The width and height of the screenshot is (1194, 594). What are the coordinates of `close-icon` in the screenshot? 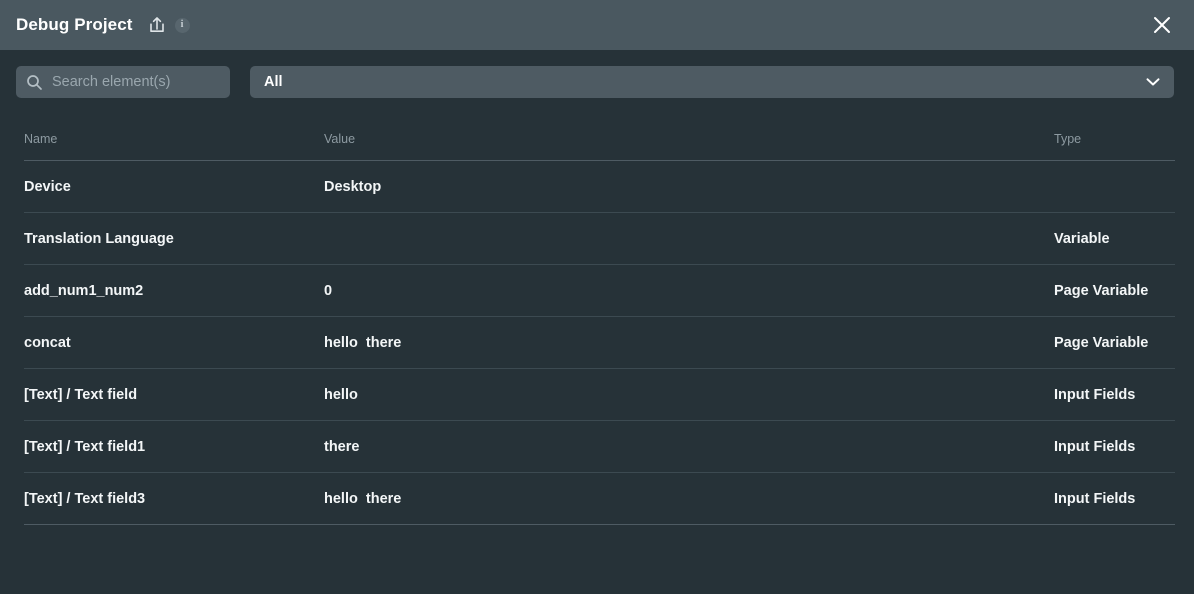 It's located at (1162, 25).